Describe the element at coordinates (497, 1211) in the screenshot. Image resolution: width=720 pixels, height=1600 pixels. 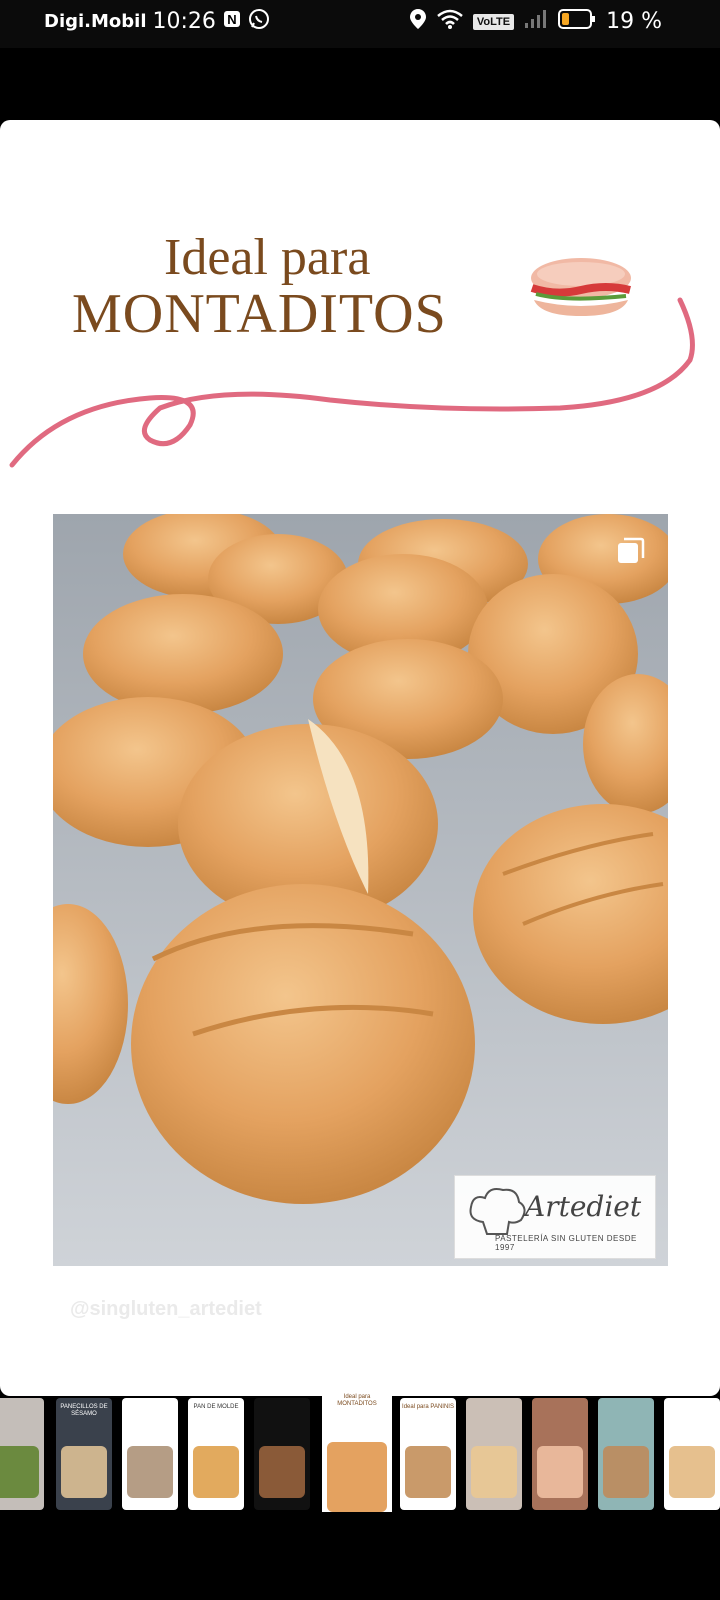
I see `chef-hat-icon` at that location.